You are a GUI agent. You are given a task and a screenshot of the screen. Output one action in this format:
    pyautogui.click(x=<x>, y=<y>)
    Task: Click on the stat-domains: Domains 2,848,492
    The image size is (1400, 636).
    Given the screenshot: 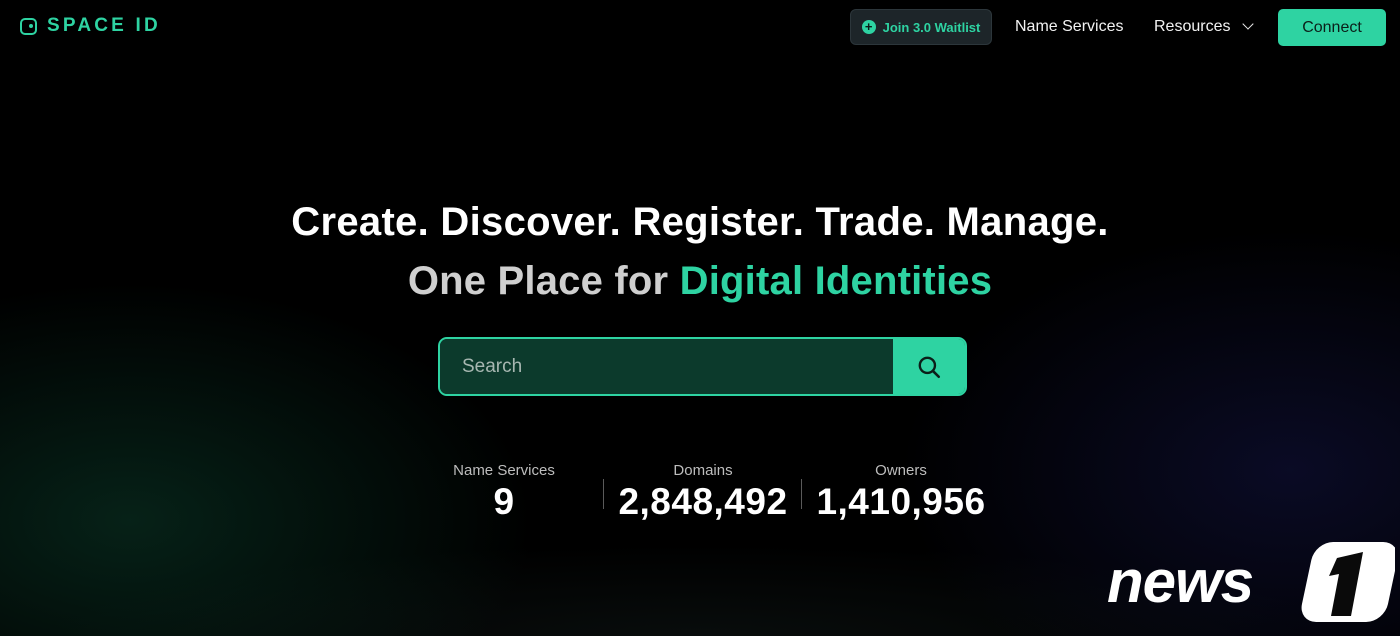 What is the action you would take?
    pyautogui.click(x=703, y=492)
    